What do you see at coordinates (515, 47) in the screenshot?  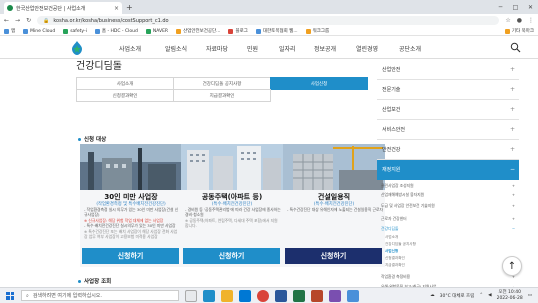 I see `search-icon` at bounding box center [515, 47].